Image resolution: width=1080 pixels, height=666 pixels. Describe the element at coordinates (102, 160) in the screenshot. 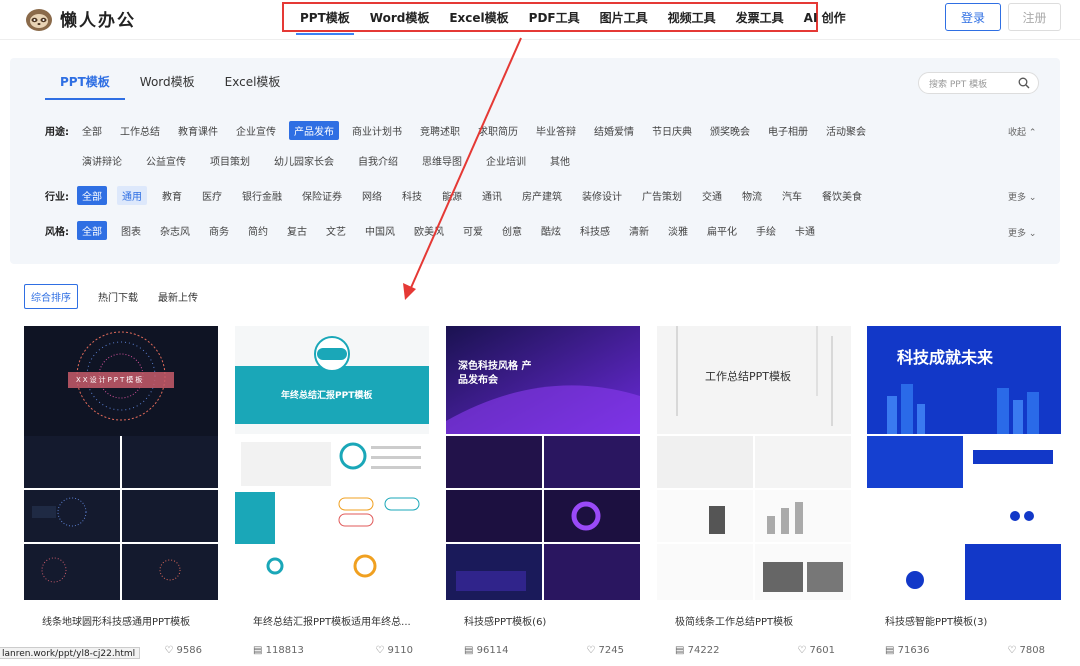

I see `filter-option-usage: 演讲辩论` at that location.